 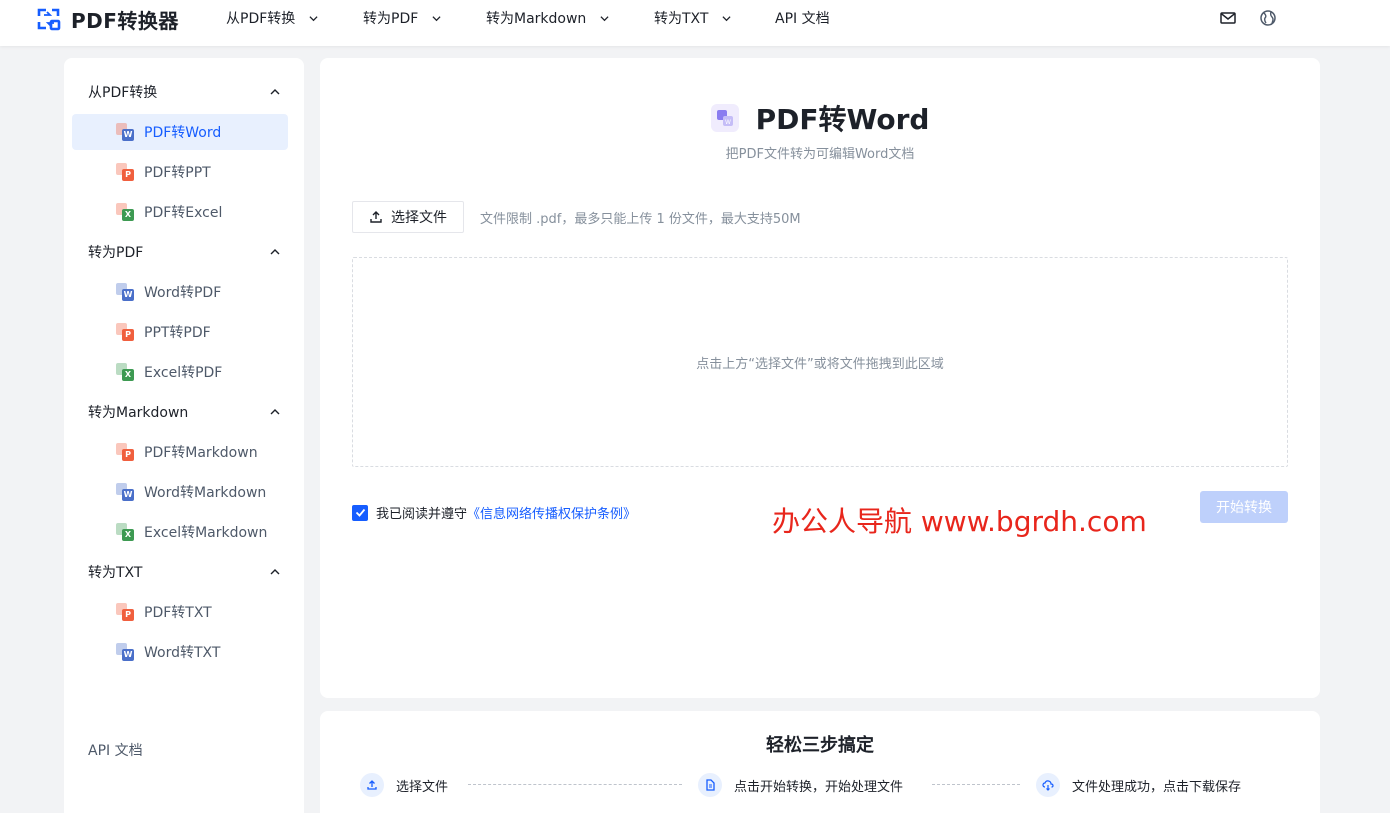 I want to click on sidebar-item-excel-to-pdf: X Excel转PDF, so click(x=180, y=372).